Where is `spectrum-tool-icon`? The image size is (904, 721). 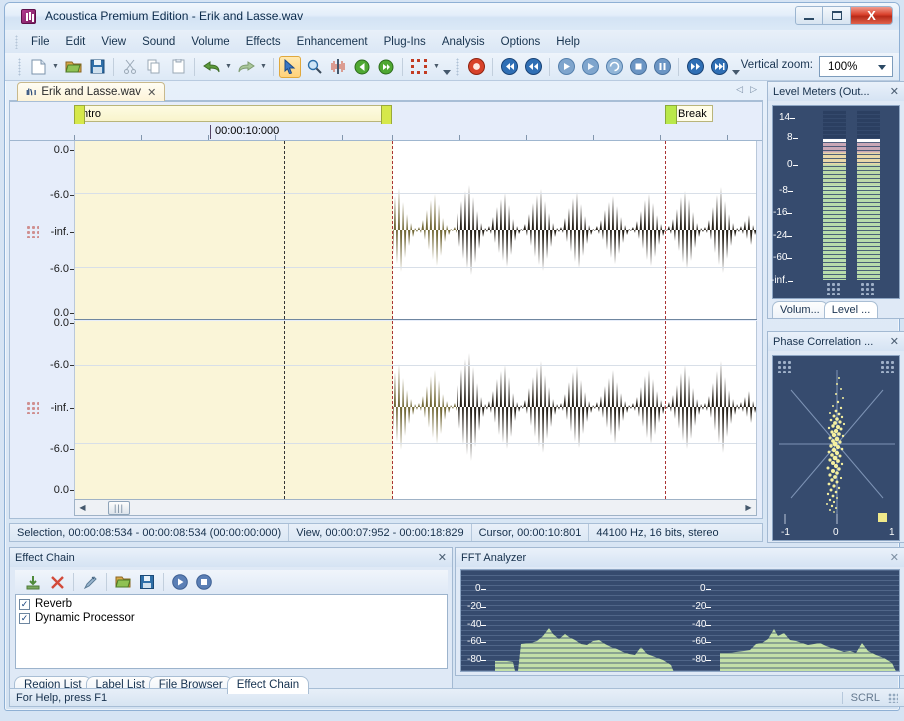 spectrum-tool-icon is located at coordinates (338, 67).